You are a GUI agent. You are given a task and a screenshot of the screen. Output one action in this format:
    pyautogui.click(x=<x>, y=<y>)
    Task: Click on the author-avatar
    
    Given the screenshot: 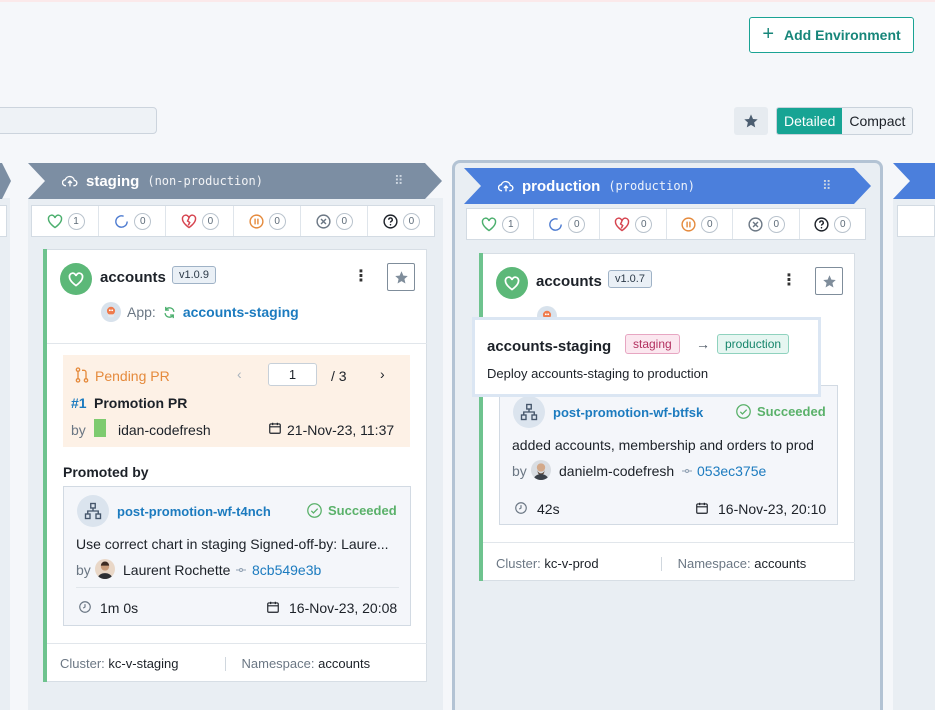 What is the action you would take?
    pyautogui.click(x=541, y=470)
    